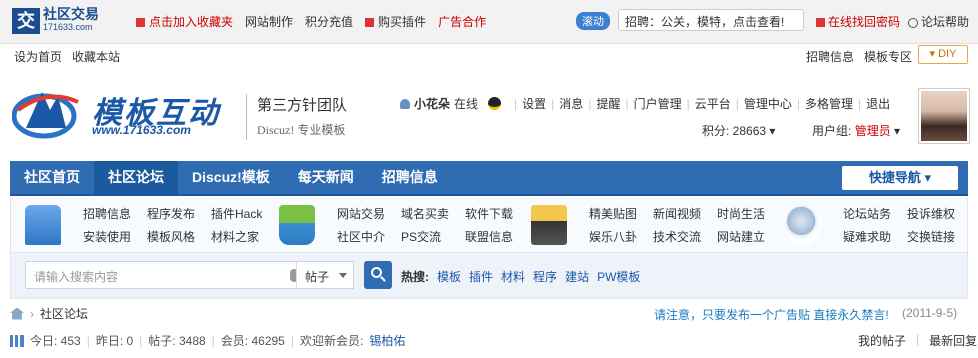  What do you see at coordinates (875, 236) in the screenshot?
I see `category-link: 疑难求助` at bounding box center [875, 236].